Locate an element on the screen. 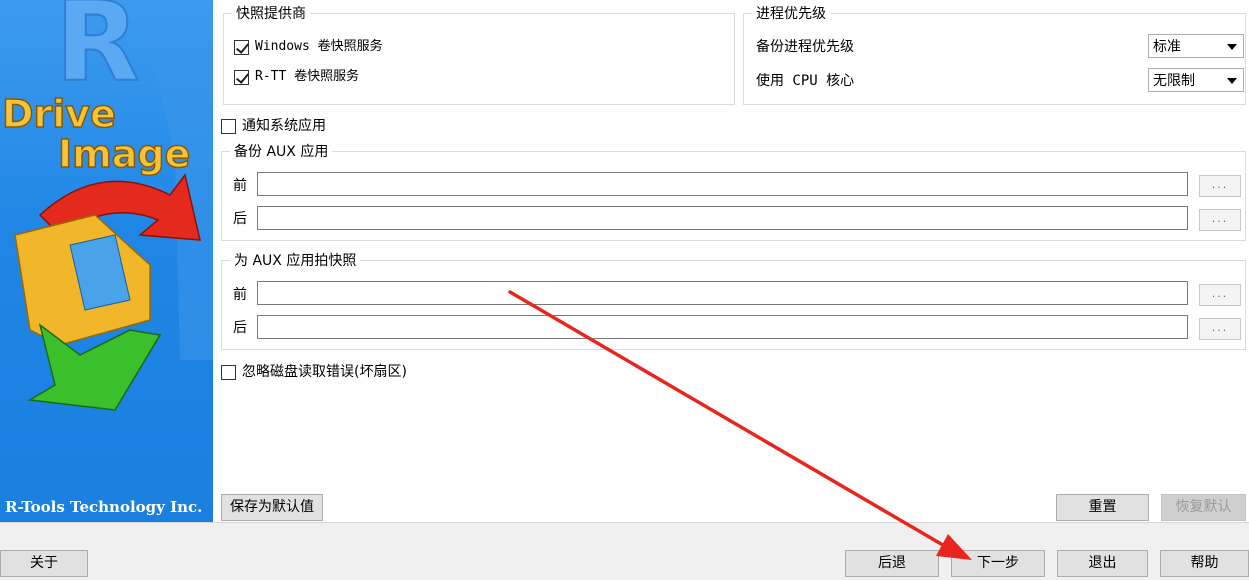 Image resolution: width=1249 pixels, height=580 pixels. rtt-vss-label: R-TT 卷快照服务 is located at coordinates (307, 76).